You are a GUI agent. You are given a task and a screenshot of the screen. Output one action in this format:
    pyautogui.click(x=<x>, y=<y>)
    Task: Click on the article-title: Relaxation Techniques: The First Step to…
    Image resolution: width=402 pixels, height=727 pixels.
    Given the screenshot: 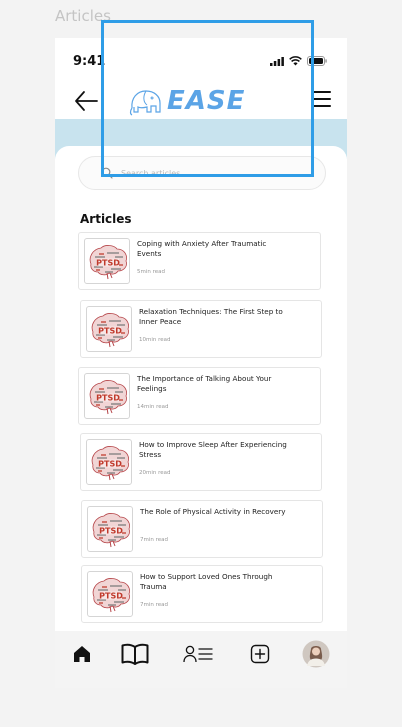 What is the action you would take?
    pyautogui.click(x=211, y=316)
    